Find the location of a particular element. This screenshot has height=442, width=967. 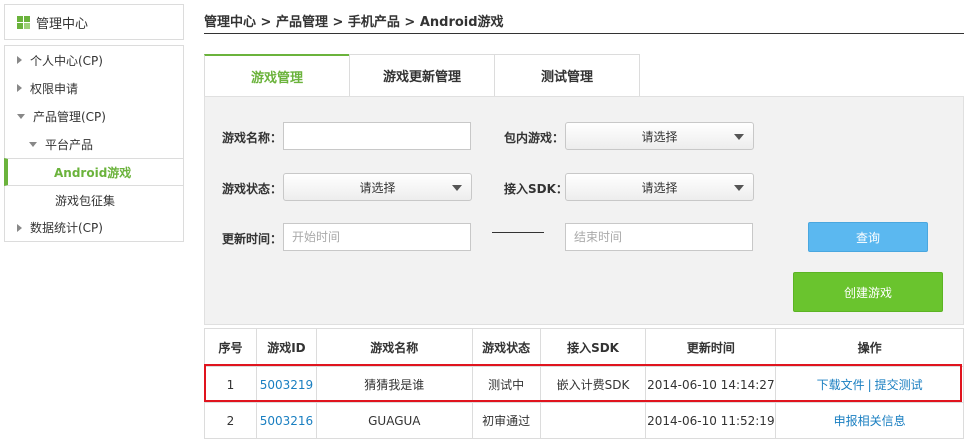

sdk-cell: 嵌入计费SDK is located at coordinates (593, 384).